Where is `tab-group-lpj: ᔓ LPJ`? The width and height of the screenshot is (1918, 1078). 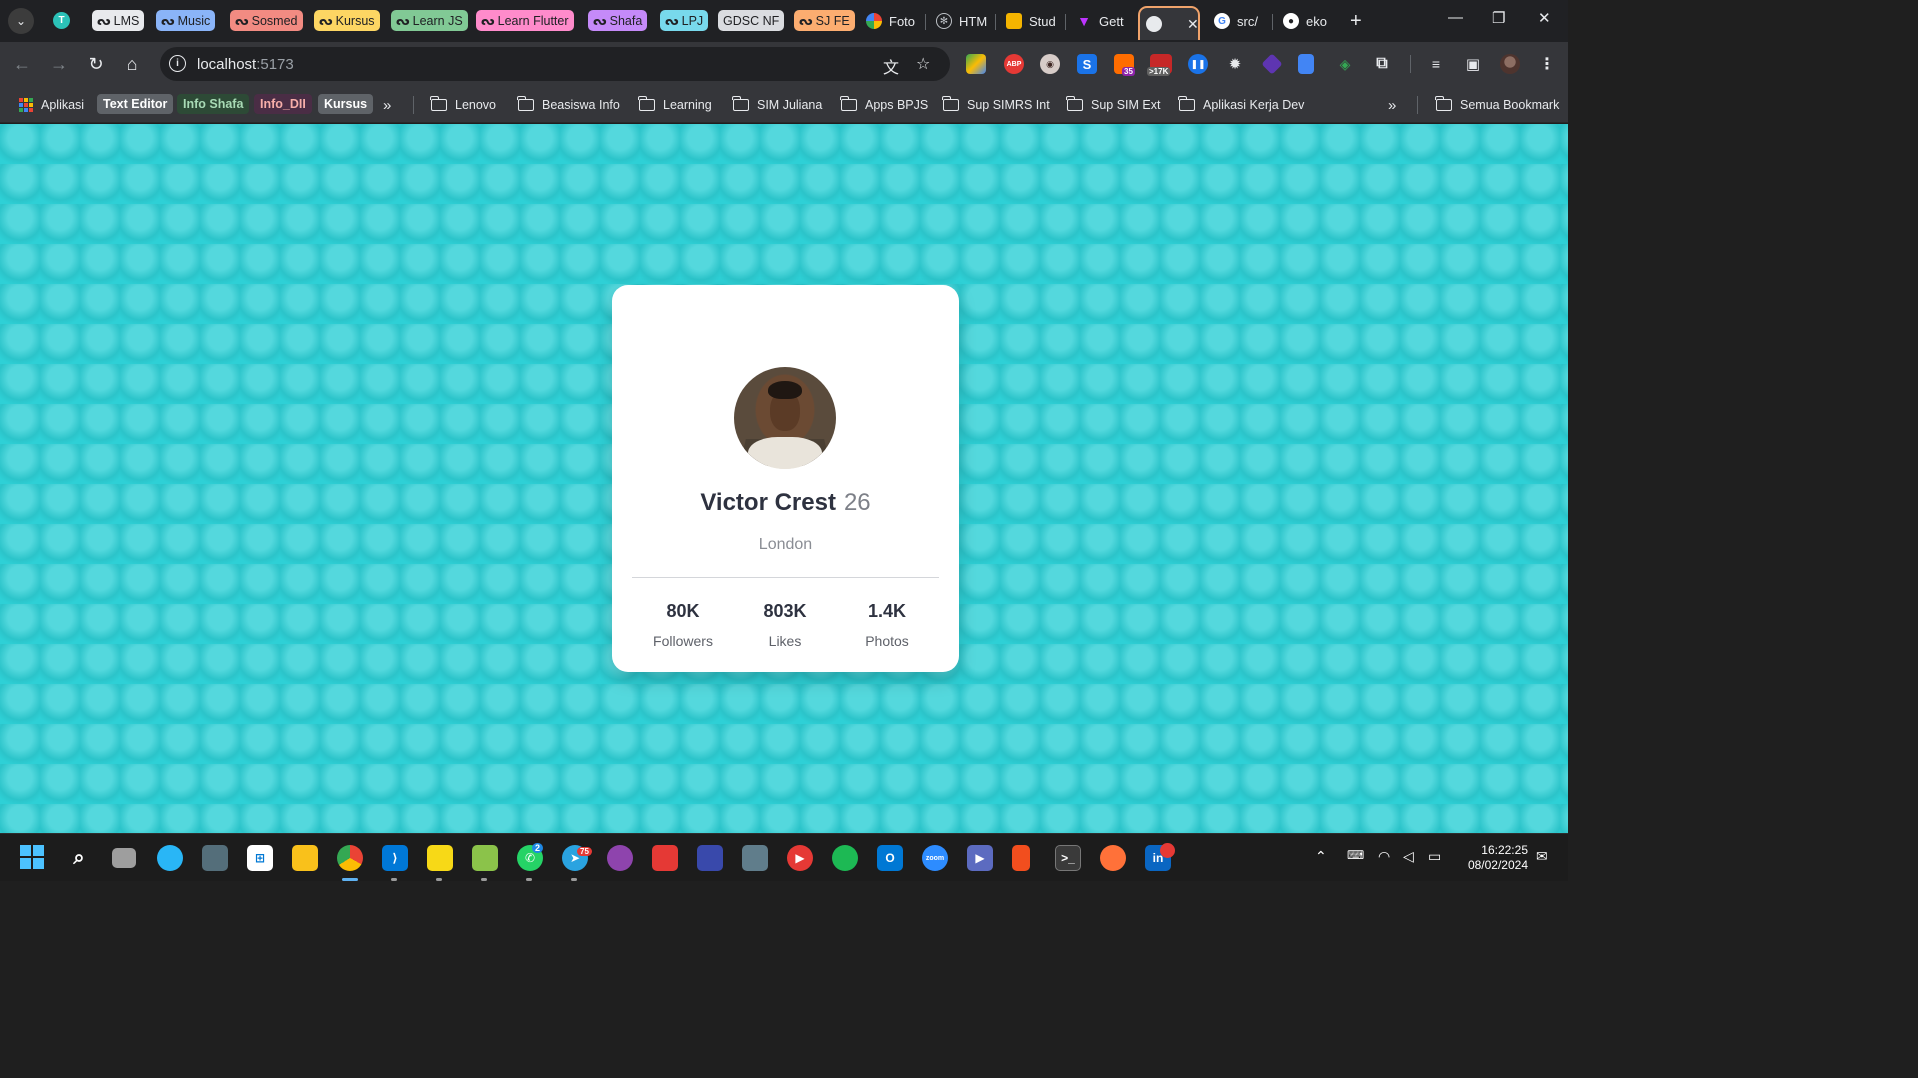 tab-group-lpj: ᔓ LPJ is located at coordinates (684, 20).